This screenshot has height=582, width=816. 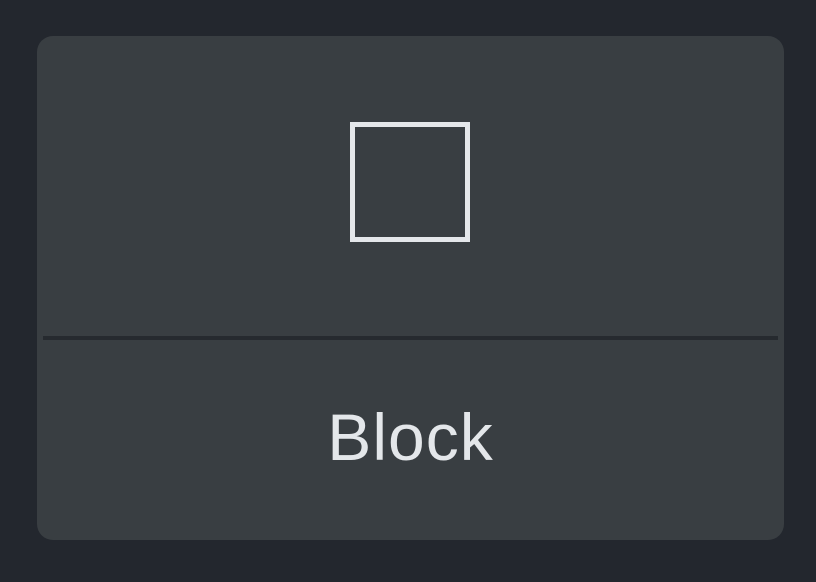 I want to click on tile-label: Block, so click(x=410, y=437).